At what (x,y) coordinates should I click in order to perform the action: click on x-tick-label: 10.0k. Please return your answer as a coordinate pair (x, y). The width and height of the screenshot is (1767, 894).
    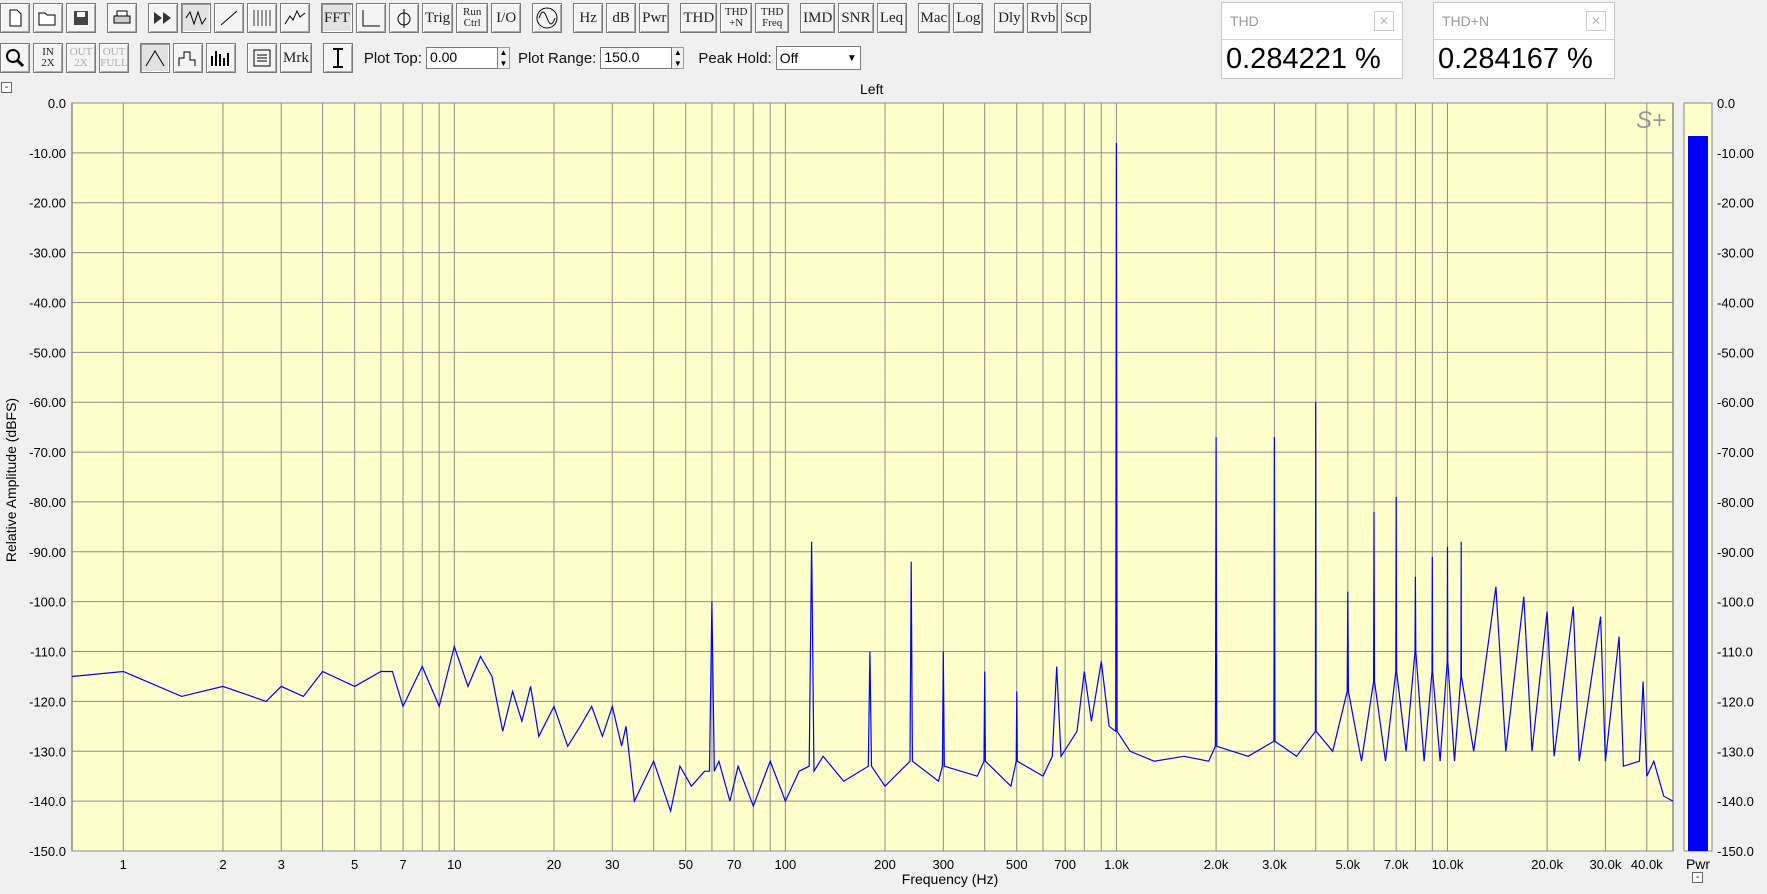
    Looking at the image, I should click on (1448, 864).